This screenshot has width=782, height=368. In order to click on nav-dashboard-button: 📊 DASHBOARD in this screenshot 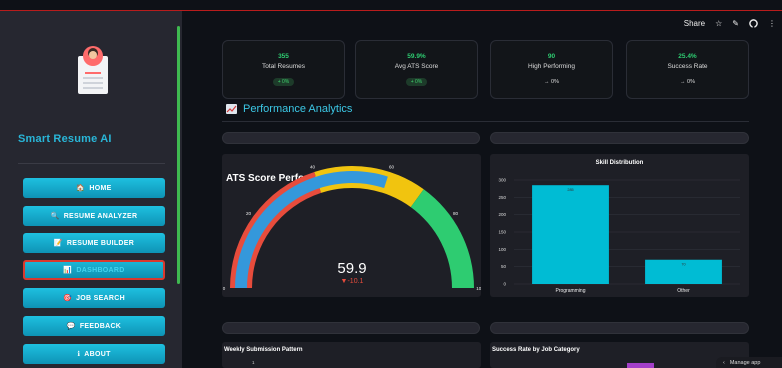, I will do `click(94, 270)`.